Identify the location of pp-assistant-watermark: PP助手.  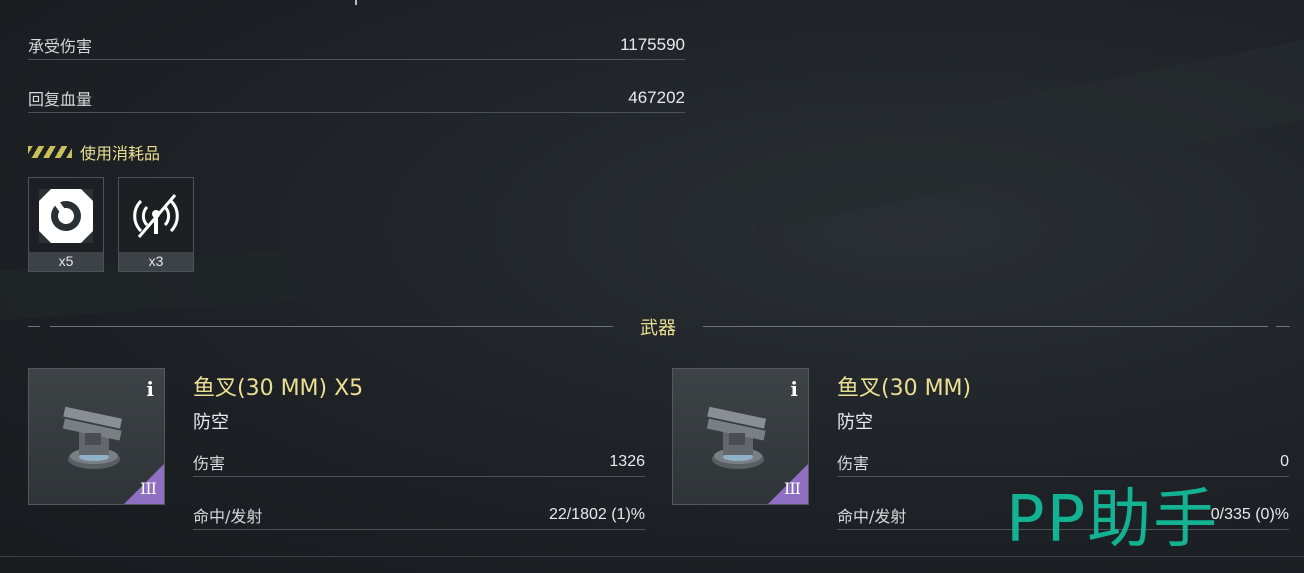
(1113, 520).